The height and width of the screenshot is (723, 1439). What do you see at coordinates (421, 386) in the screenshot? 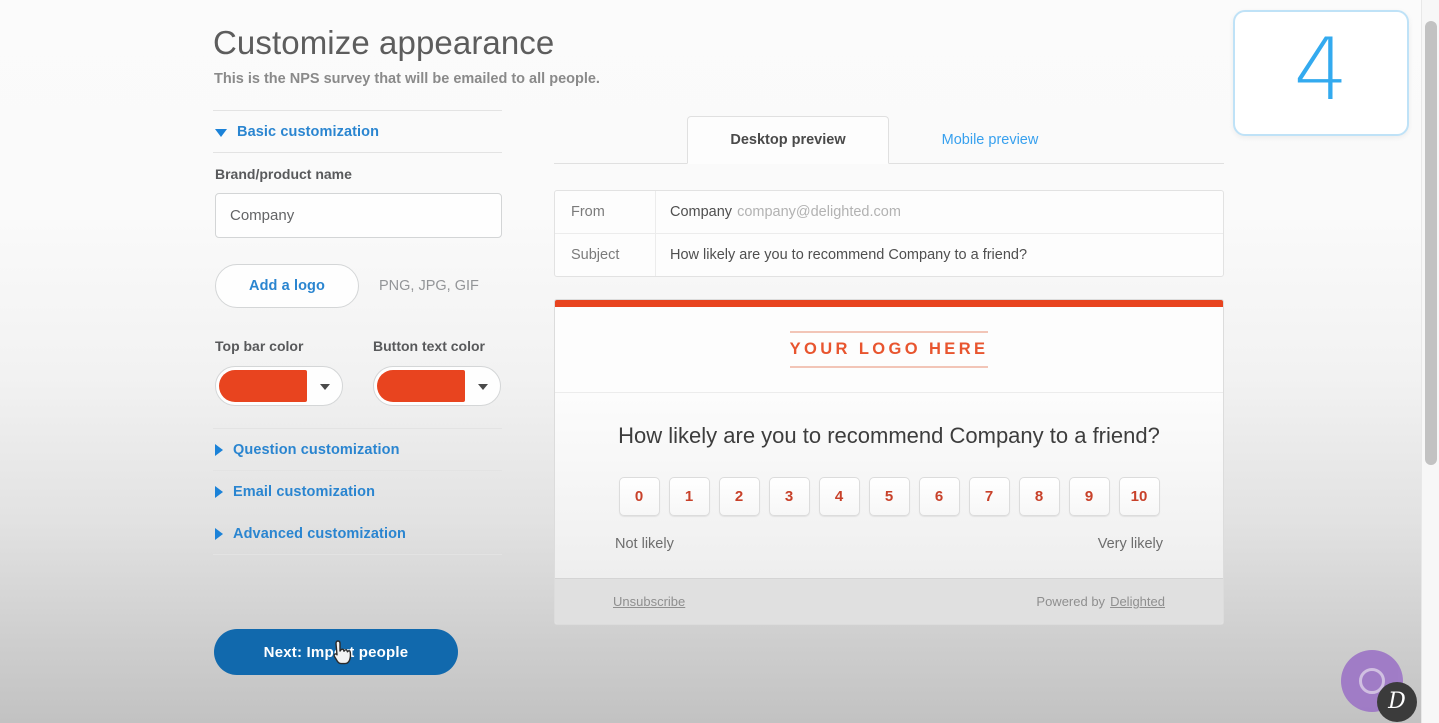
I see `button-text-color-swatch` at bounding box center [421, 386].